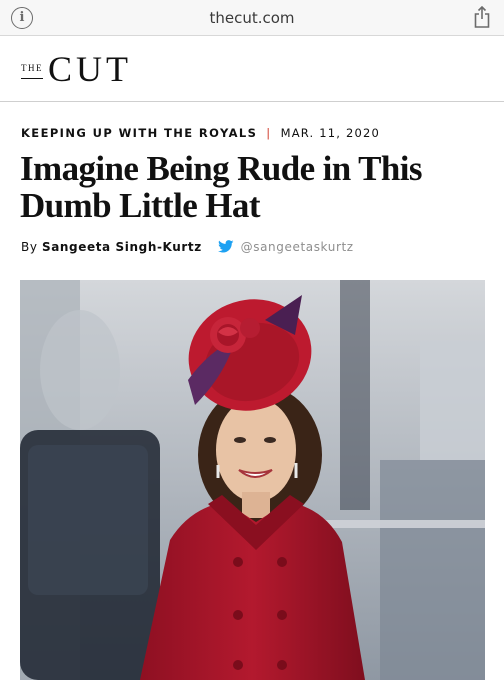 The image size is (504, 680). What do you see at coordinates (32, 71) in the screenshot?
I see `logo-the: THE` at bounding box center [32, 71].